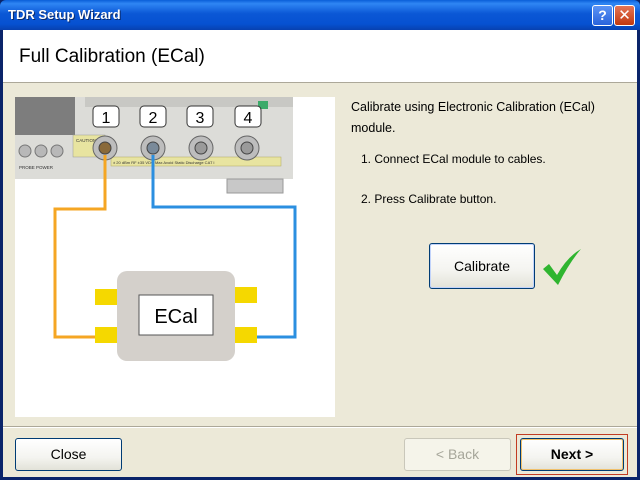 The height and width of the screenshot is (480, 640). Describe the element at coordinates (245, 295) in the screenshot. I see `ecal-connector-right-top` at that location.